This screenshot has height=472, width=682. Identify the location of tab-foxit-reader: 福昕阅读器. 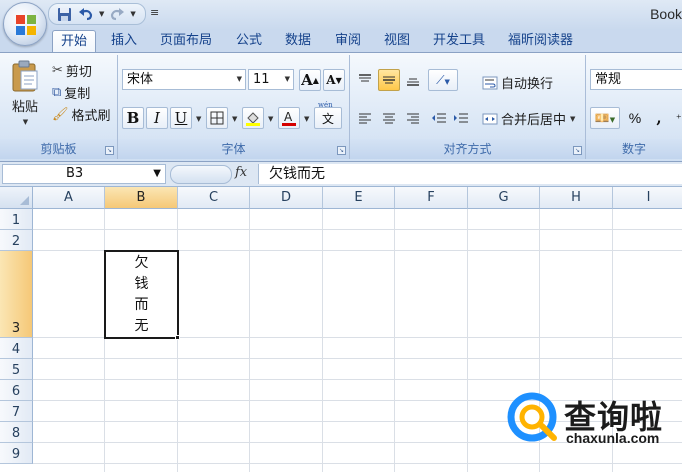
(540, 41).